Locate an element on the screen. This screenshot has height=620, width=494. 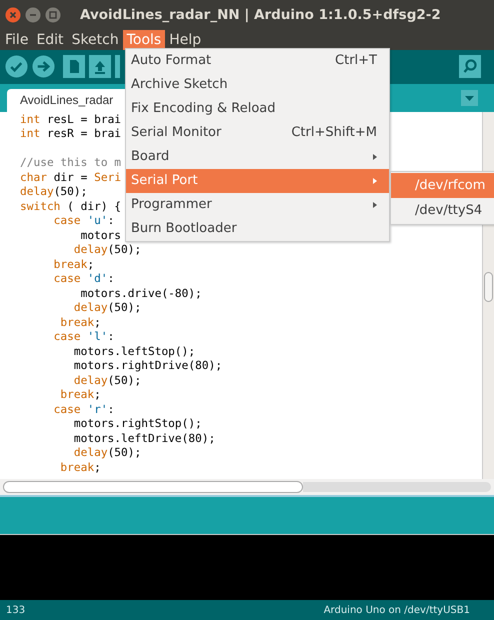
code-line: //use this to m is located at coordinates (71, 163).